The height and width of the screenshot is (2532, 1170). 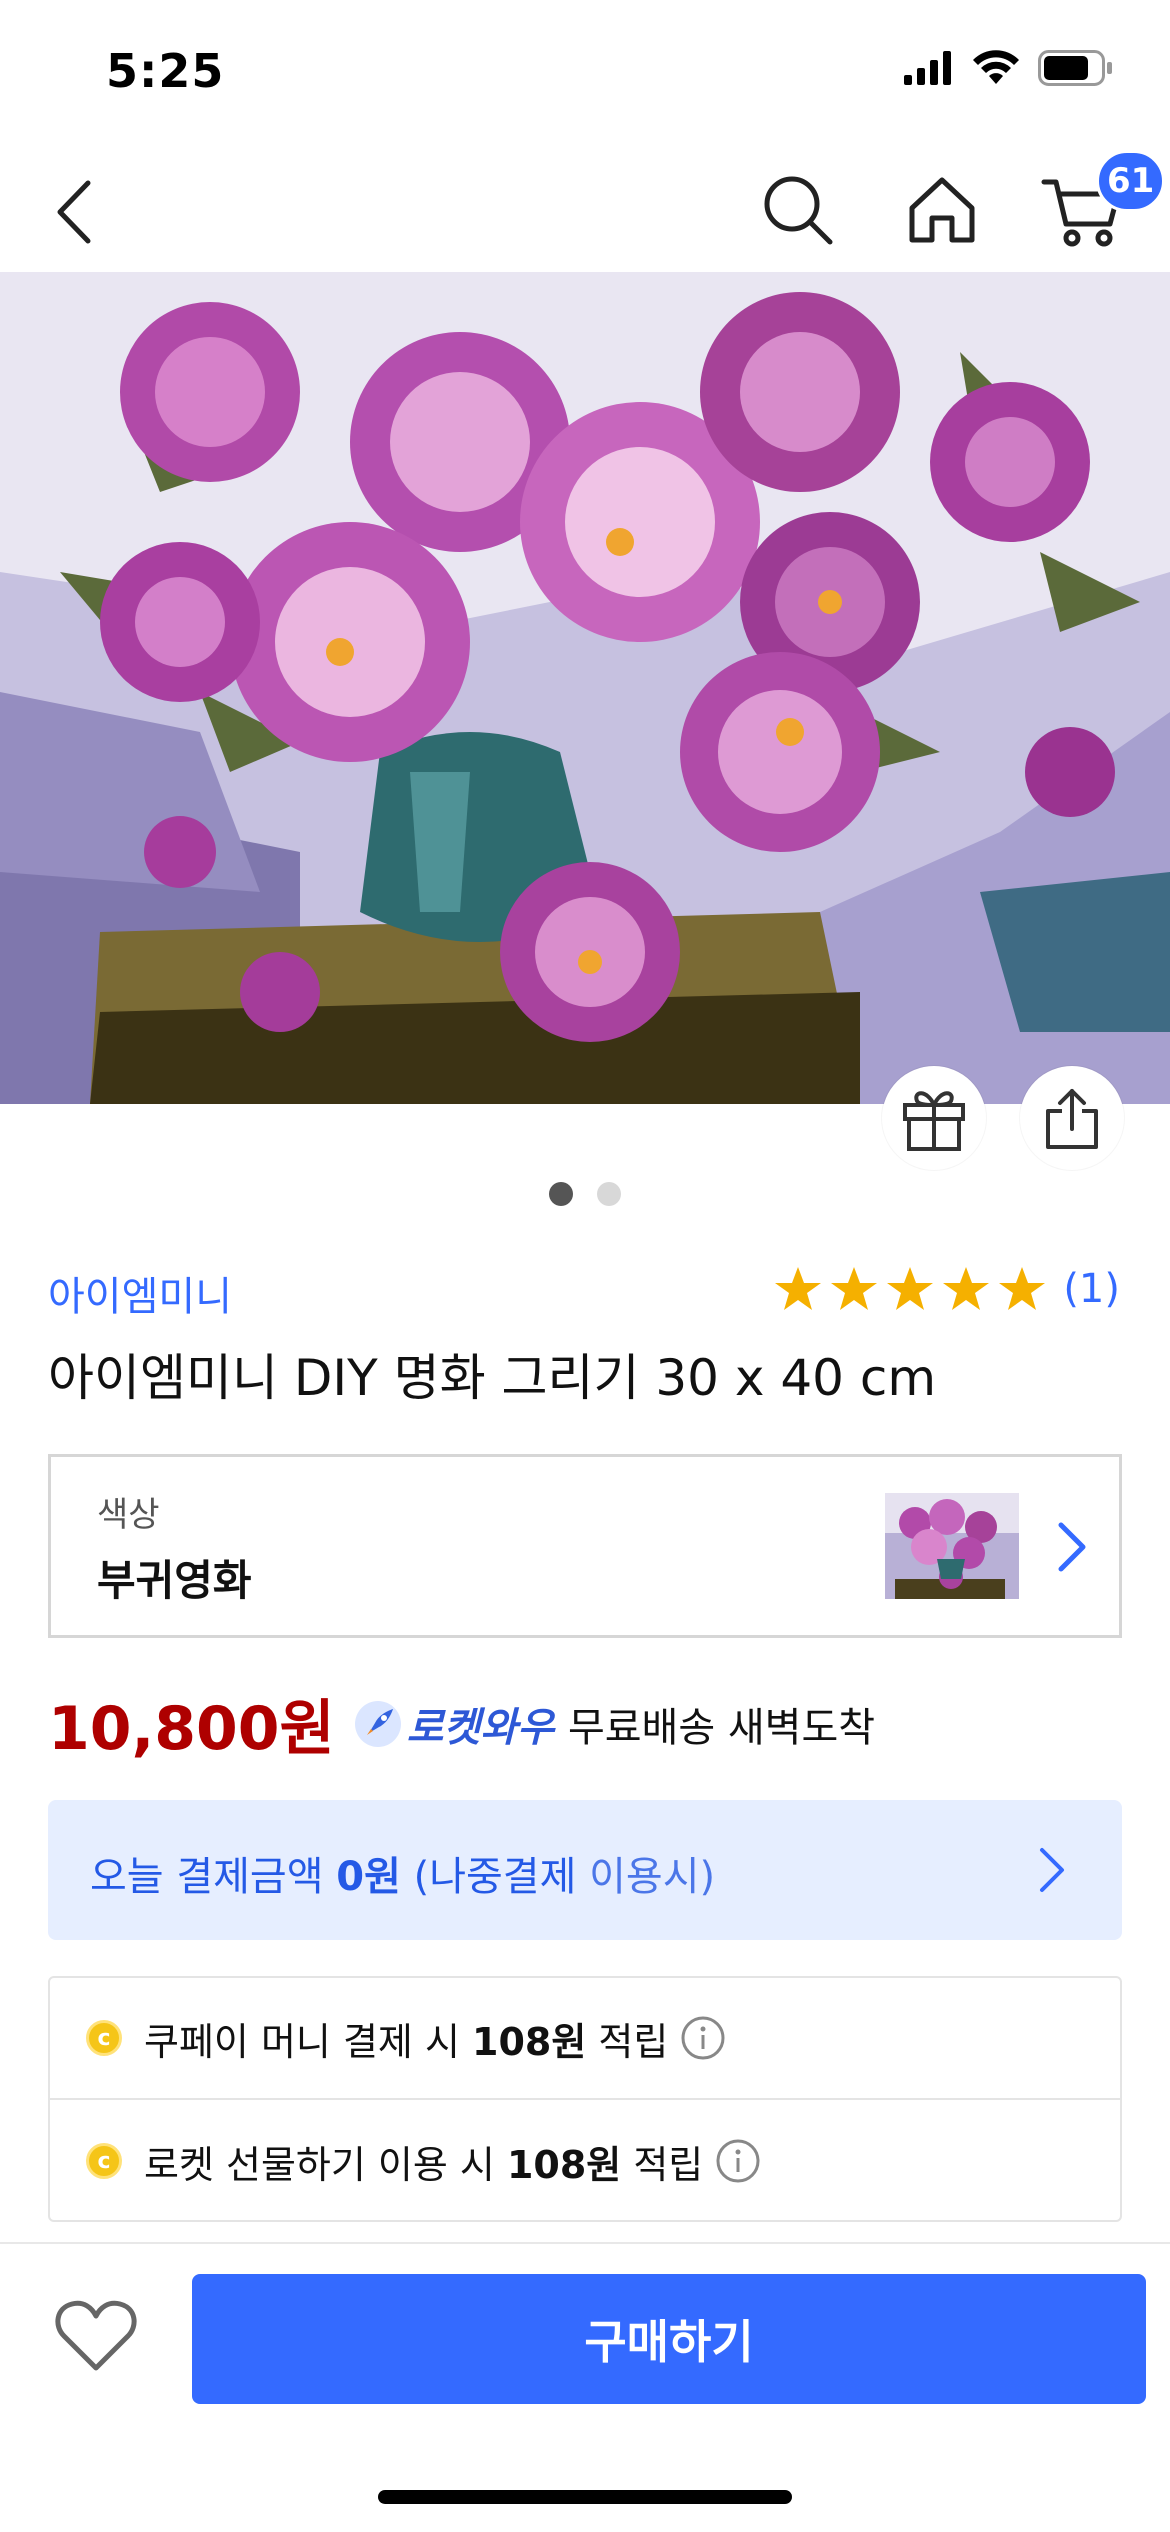 I want to click on search-button, so click(x=798, y=210).